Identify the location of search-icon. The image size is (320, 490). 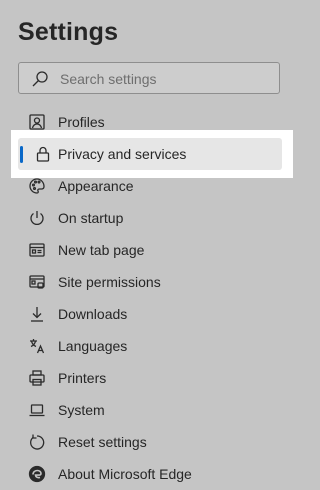
(40, 79).